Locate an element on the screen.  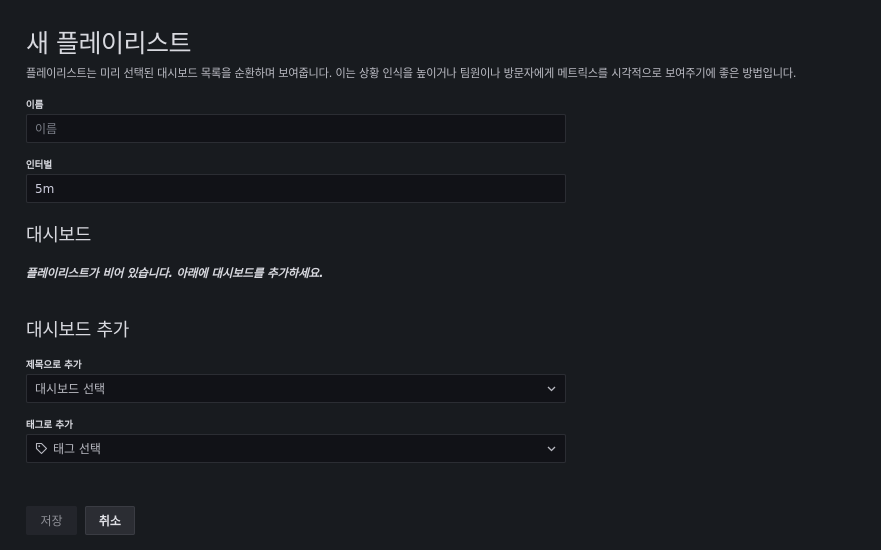
name-input is located at coordinates (296, 128).